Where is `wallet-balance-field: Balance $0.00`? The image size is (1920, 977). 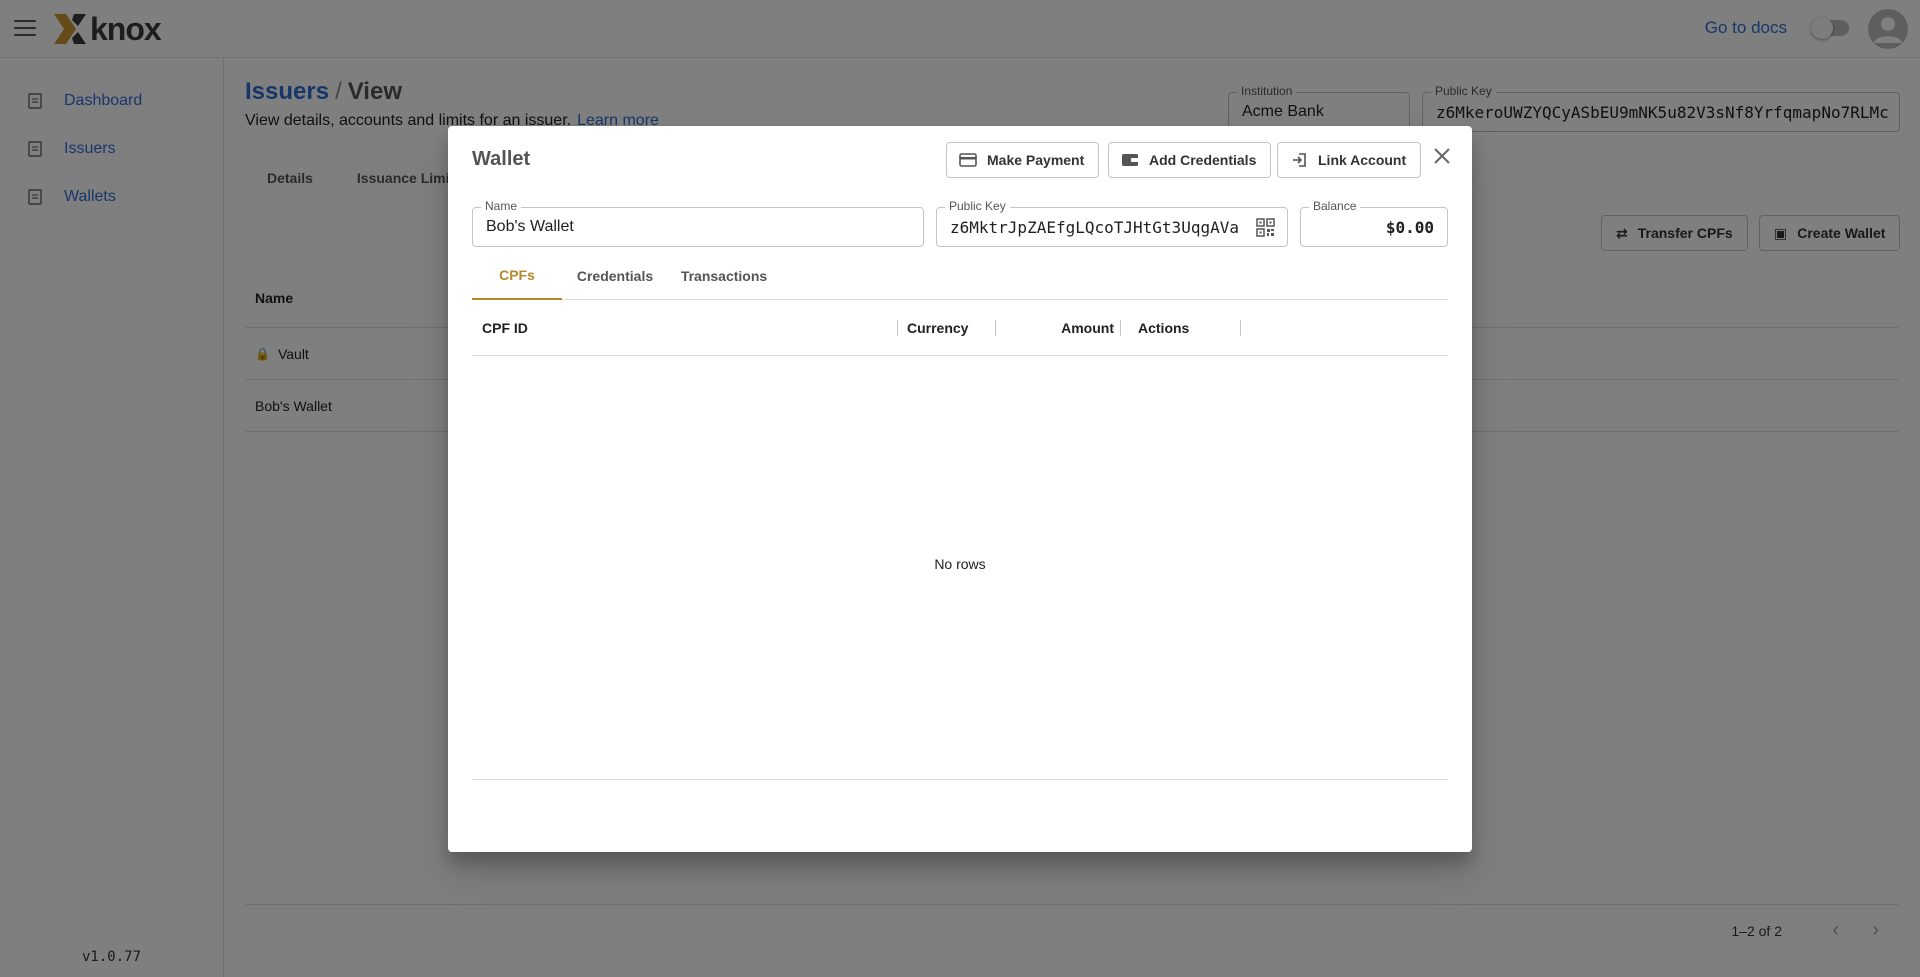 wallet-balance-field: Balance $0.00 is located at coordinates (1374, 223).